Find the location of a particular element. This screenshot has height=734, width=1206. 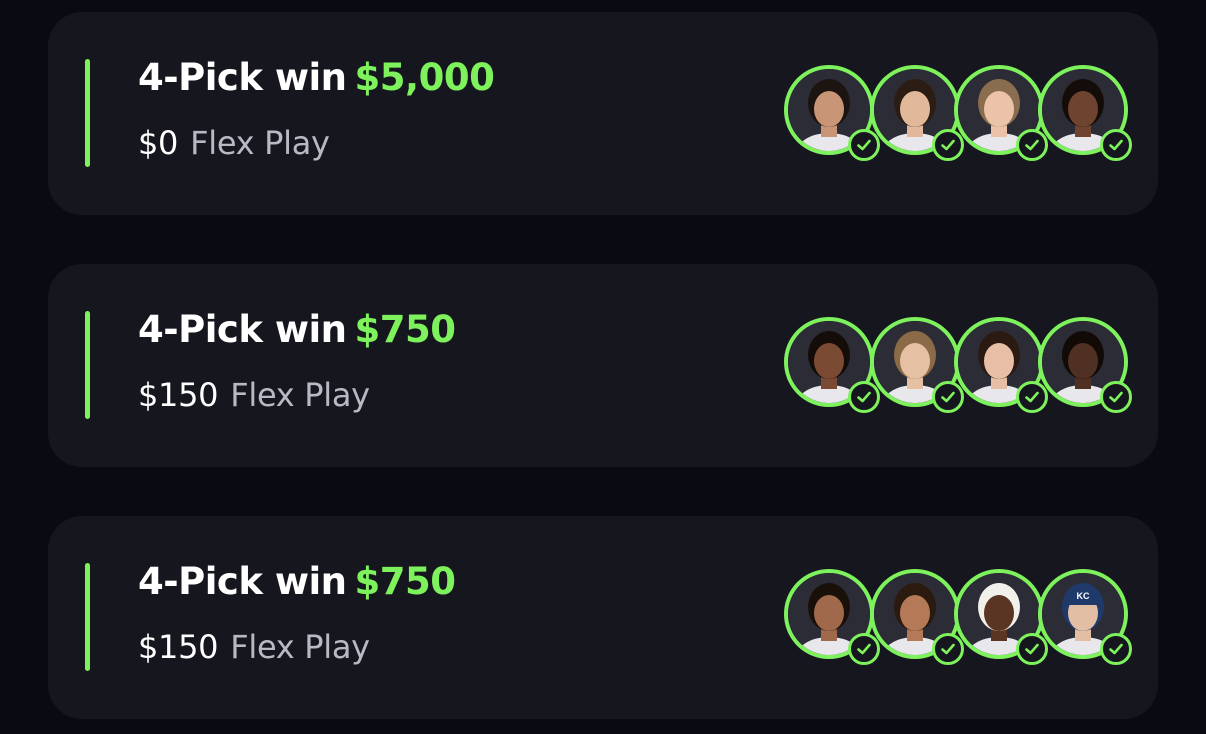

stake-amount: $0 is located at coordinates (158, 143).